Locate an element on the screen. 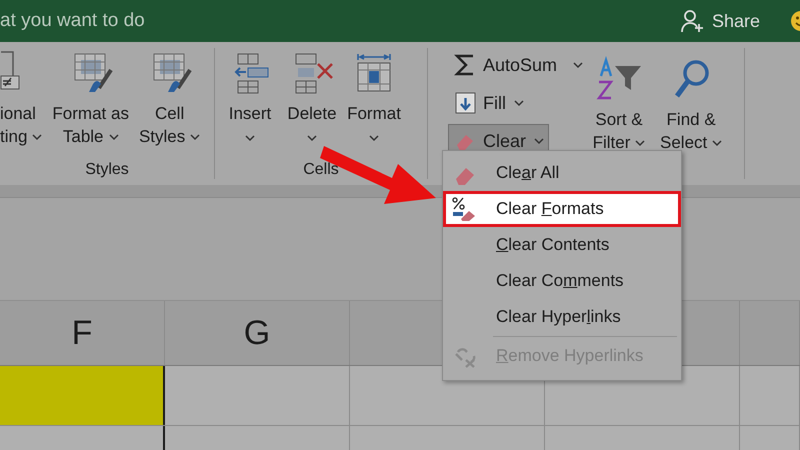  conditional-button: ional ting is located at coordinates (23, 104).